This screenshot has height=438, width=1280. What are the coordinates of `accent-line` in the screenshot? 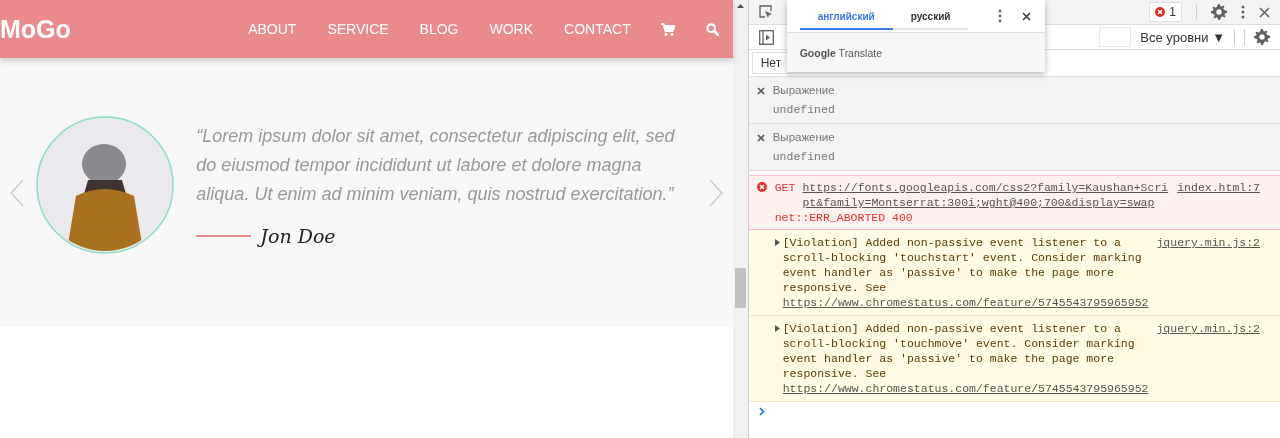 It's located at (224, 236).